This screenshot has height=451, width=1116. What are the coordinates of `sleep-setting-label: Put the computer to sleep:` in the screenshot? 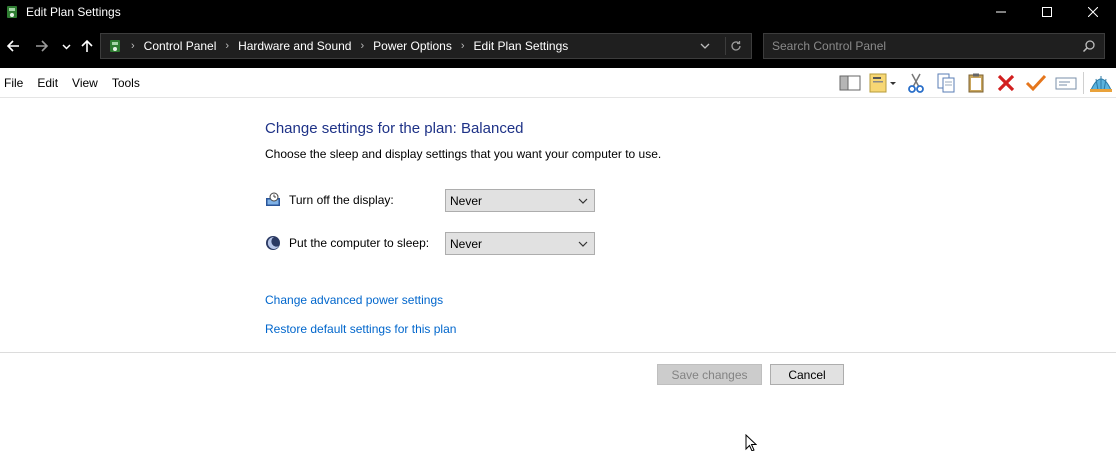 It's located at (359, 243).